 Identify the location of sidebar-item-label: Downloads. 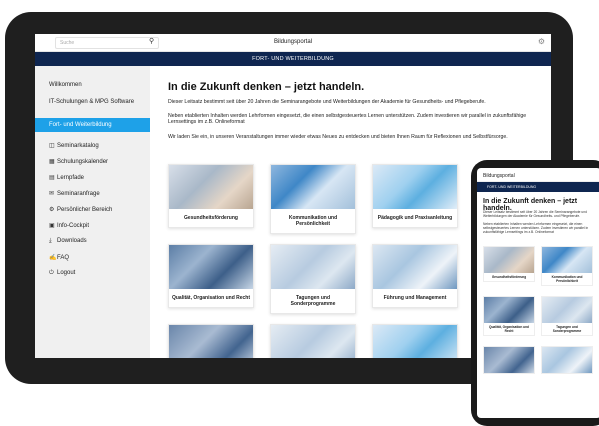
(72, 241).